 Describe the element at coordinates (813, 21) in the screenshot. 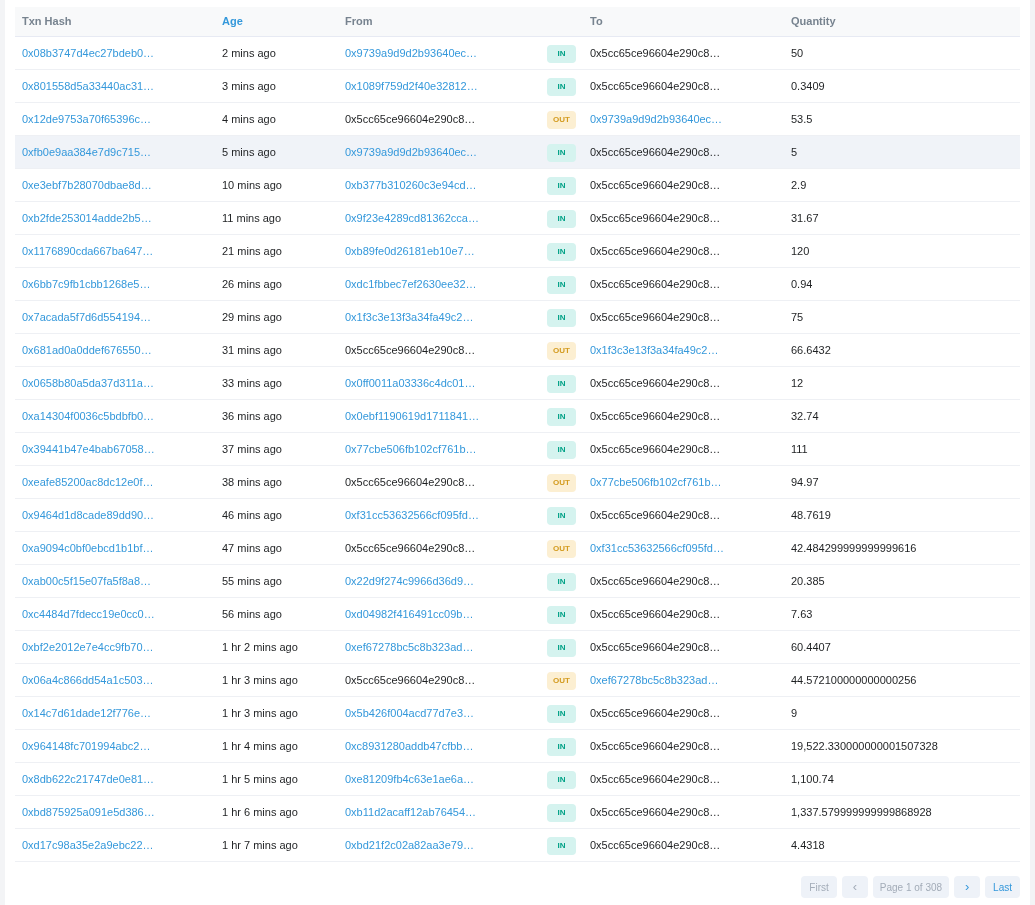

I see `column-header: Quantity` at that location.